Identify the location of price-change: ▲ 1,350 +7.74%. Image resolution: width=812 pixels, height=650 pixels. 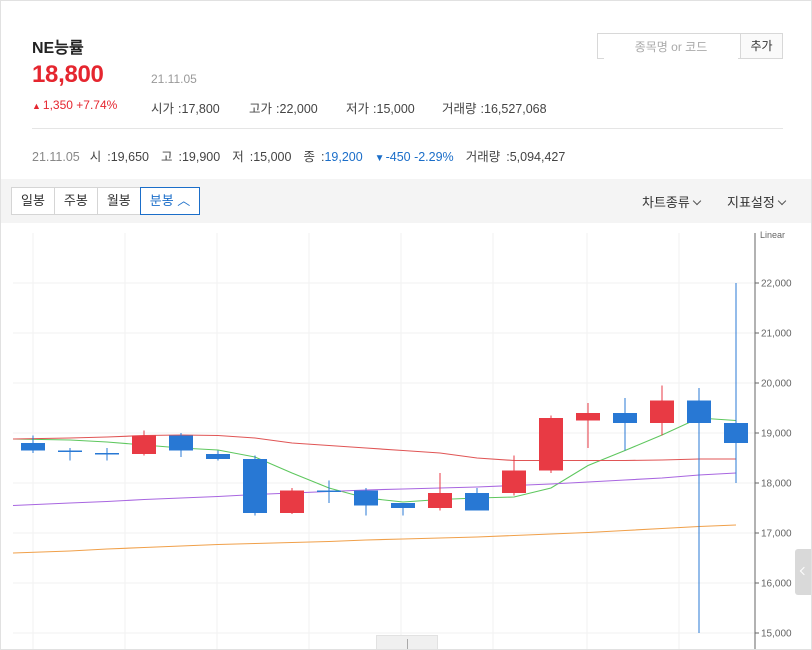
(74, 105).